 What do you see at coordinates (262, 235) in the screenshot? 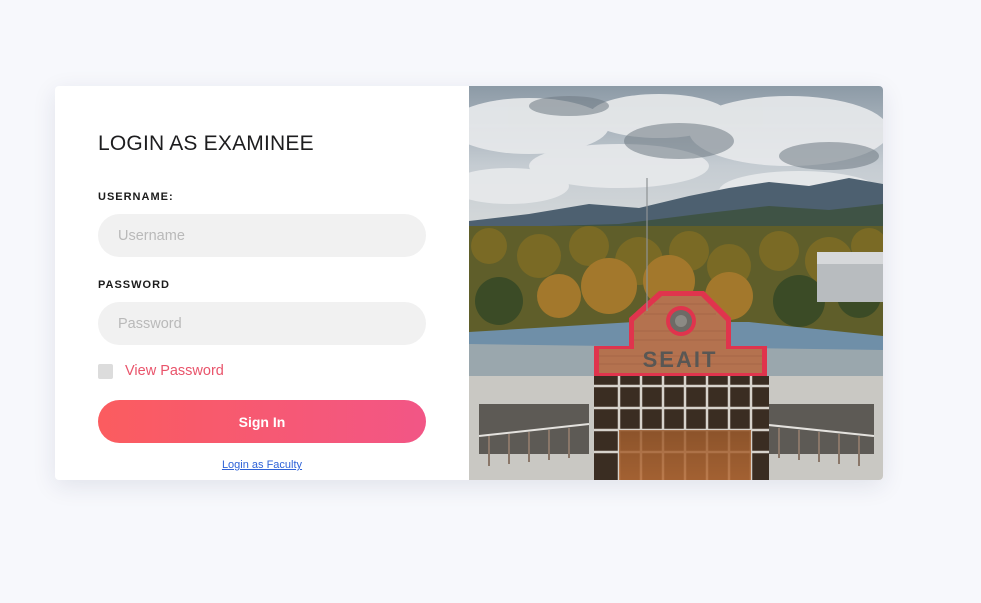
I see `username-input` at bounding box center [262, 235].